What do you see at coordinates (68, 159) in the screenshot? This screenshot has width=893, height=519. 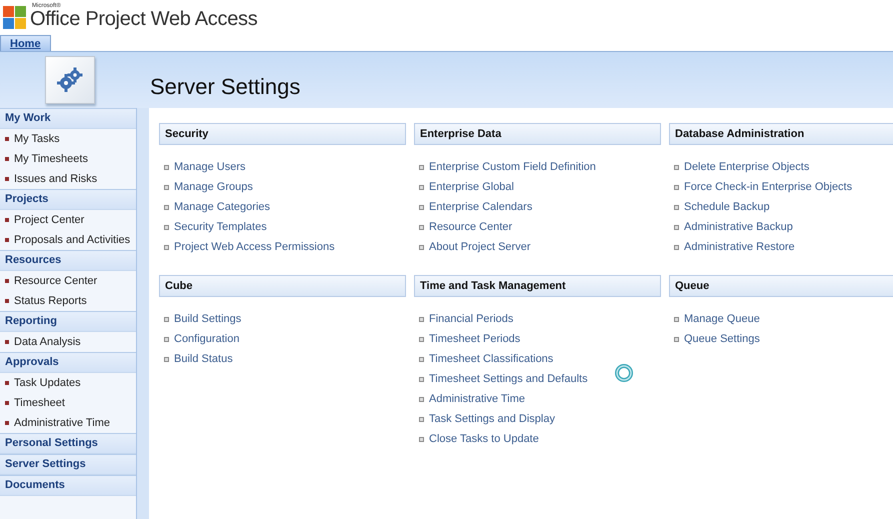 I see `sidebar-item: My Timesheets` at bounding box center [68, 159].